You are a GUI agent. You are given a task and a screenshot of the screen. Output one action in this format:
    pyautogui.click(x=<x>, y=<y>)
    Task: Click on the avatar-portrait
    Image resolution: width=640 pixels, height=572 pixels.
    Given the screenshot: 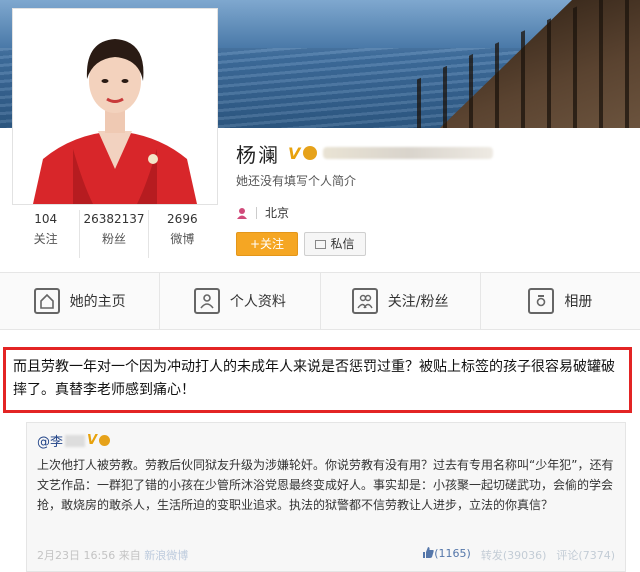 What is the action you would take?
    pyautogui.click(x=115, y=106)
    